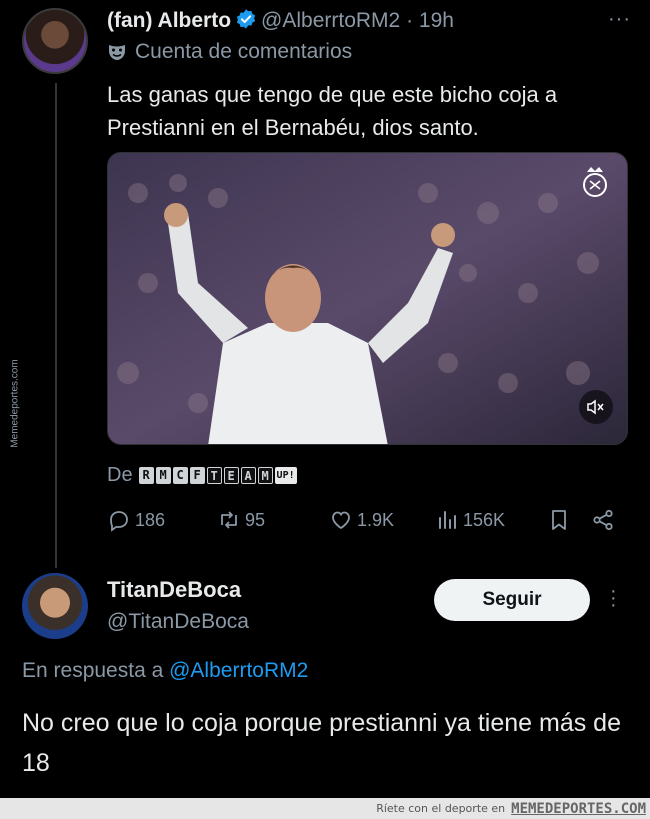 This screenshot has height=819, width=650. What do you see at coordinates (231, 475) in the screenshot?
I see `source-tile: E` at bounding box center [231, 475].